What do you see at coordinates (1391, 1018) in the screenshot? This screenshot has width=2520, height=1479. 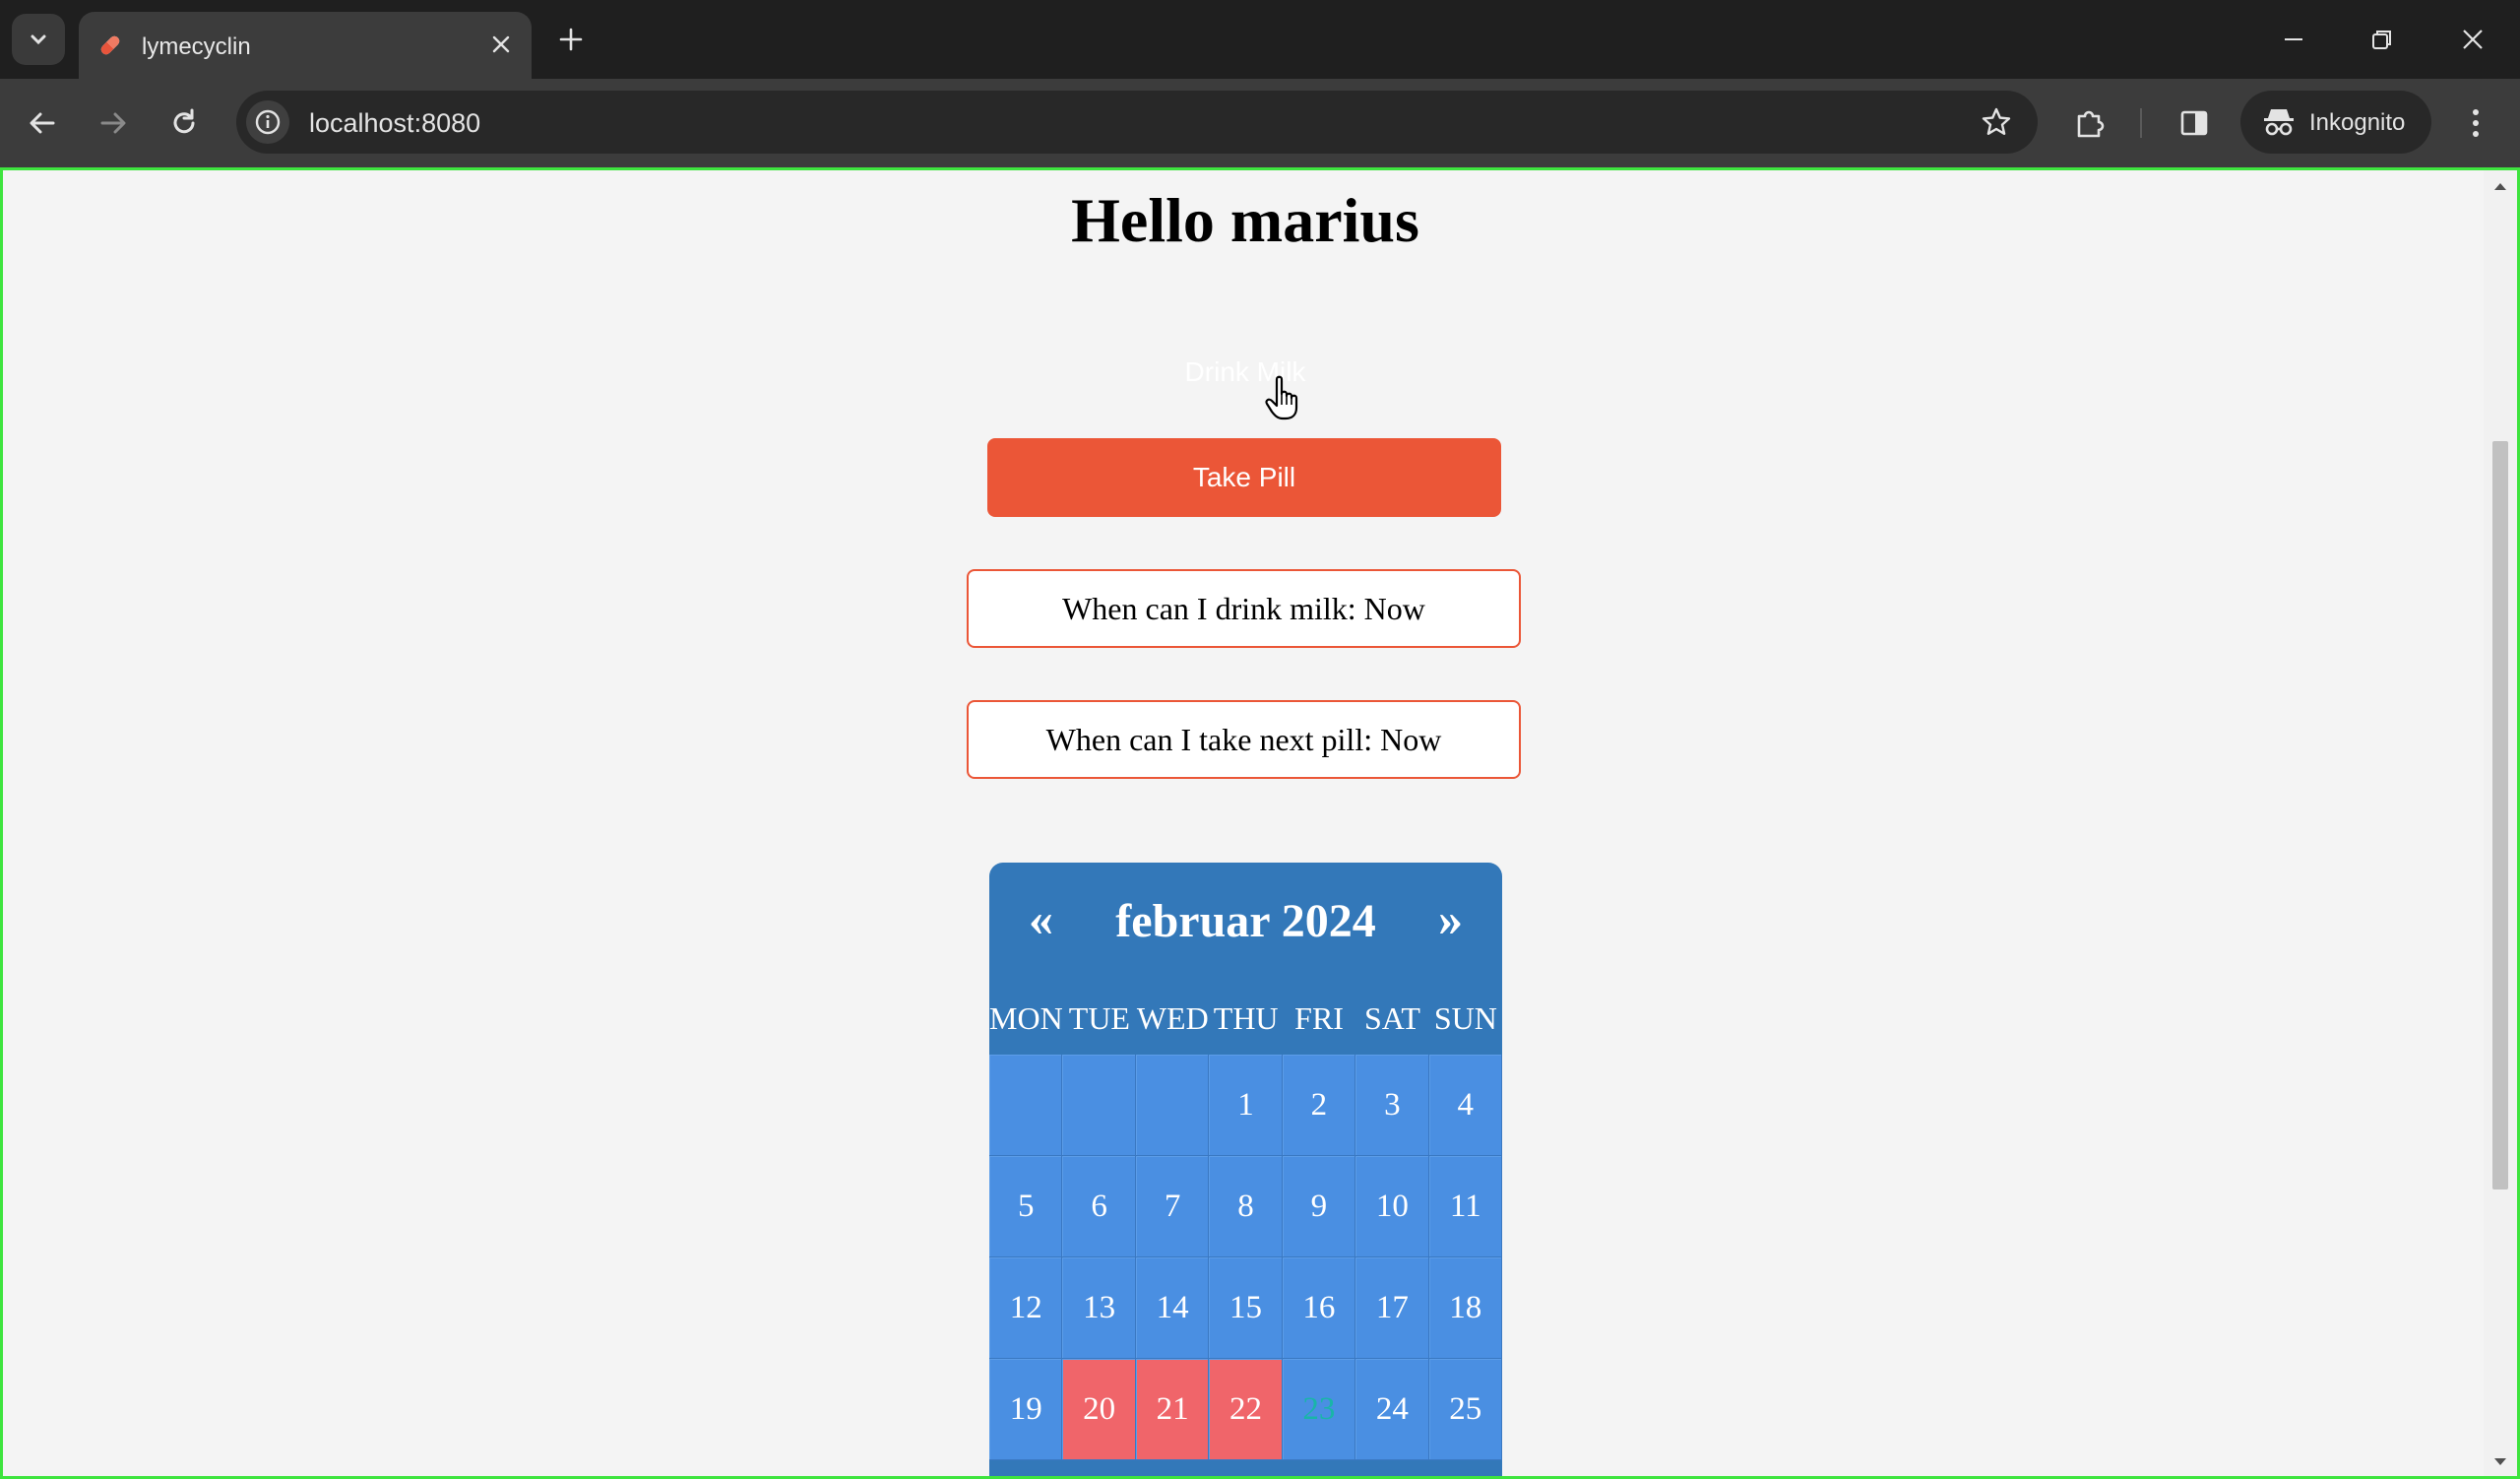 I see `weekday-label: SAT` at bounding box center [1391, 1018].